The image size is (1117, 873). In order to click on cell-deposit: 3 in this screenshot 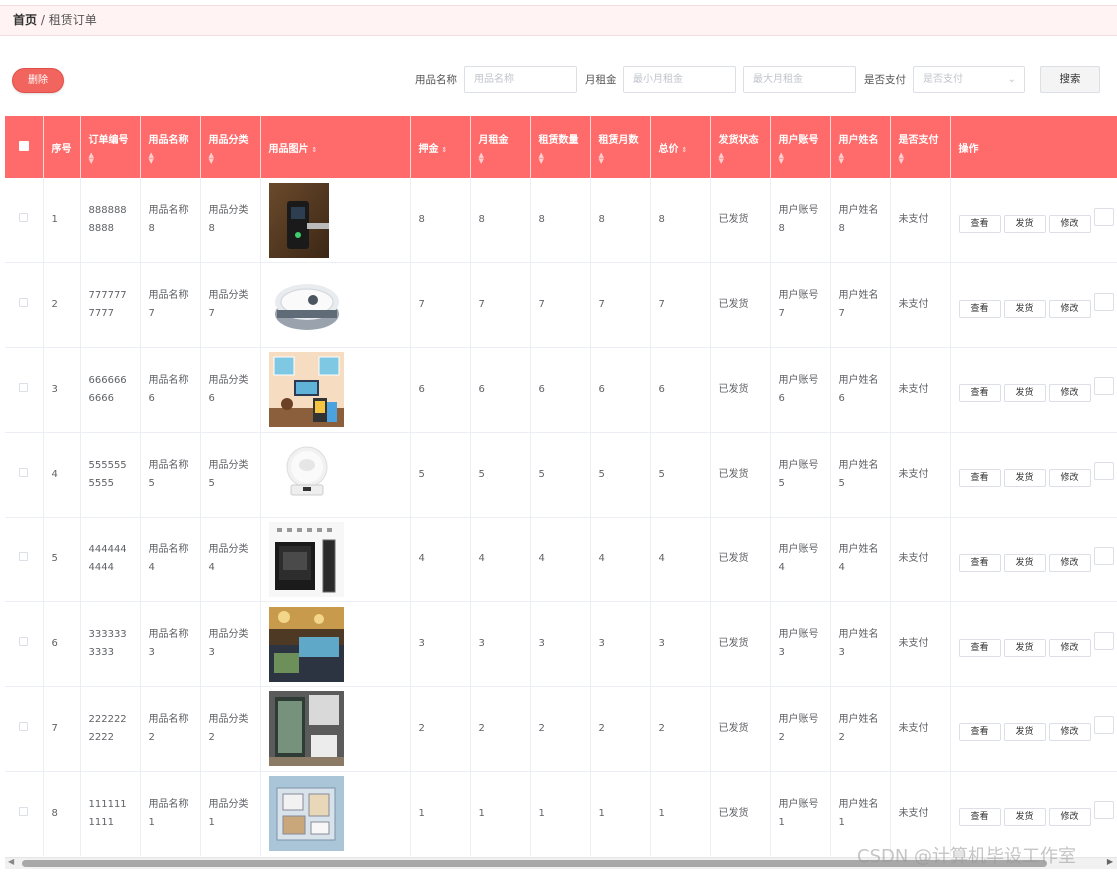, I will do `click(440, 644)`.